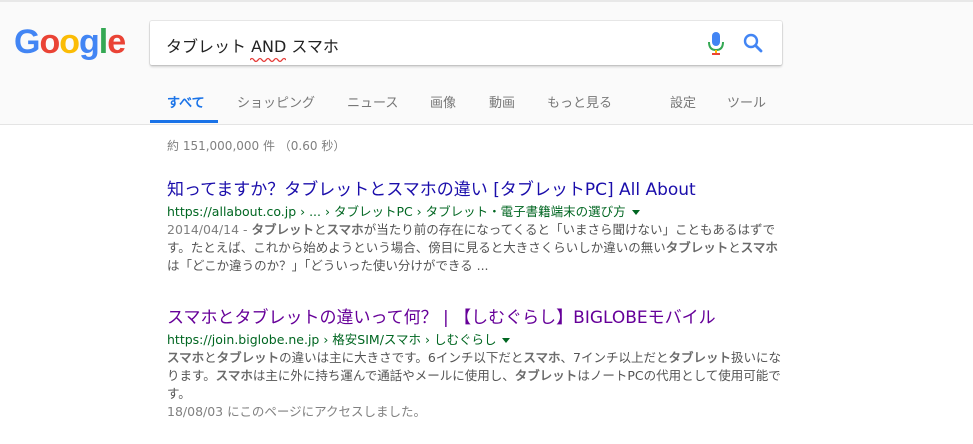 This screenshot has height=444, width=973. What do you see at coordinates (716, 43) in the screenshot?
I see `microphone-icon` at bounding box center [716, 43].